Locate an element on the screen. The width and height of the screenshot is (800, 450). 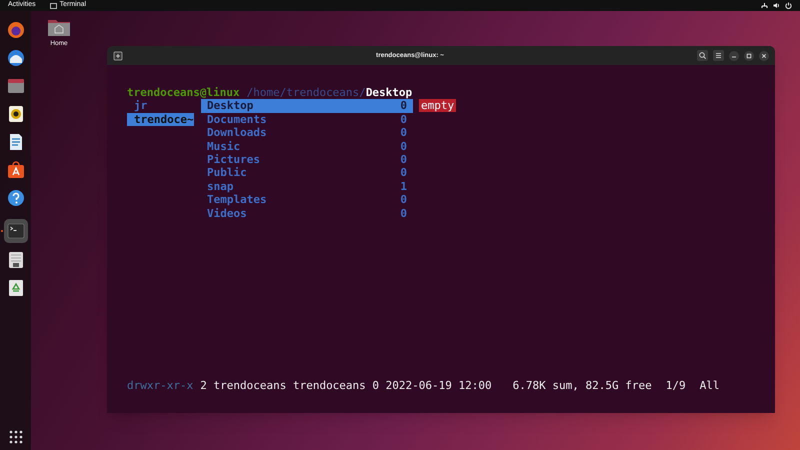
menu-icon is located at coordinates (718, 55).